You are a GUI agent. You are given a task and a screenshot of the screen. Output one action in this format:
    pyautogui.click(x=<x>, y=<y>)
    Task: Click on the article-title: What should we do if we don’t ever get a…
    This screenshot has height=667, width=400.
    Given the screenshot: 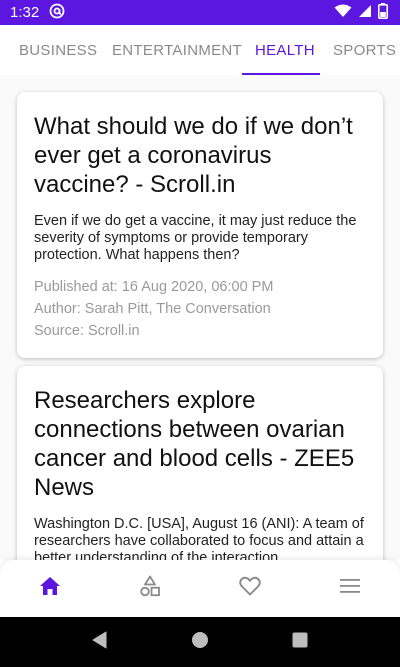 What is the action you would take?
    pyautogui.click(x=193, y=155)
    